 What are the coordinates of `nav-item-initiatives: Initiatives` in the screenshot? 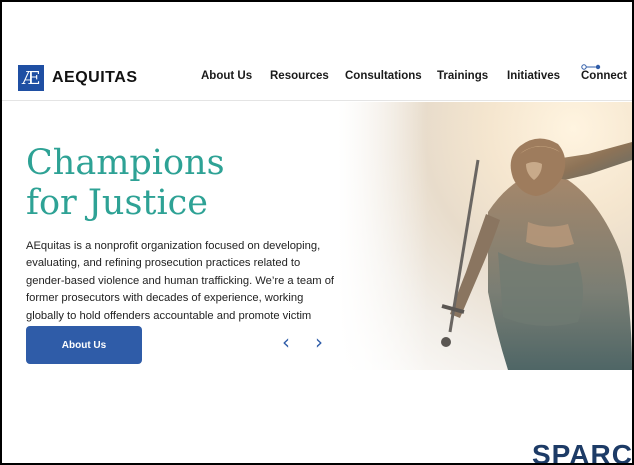 It's located at (533, 76).